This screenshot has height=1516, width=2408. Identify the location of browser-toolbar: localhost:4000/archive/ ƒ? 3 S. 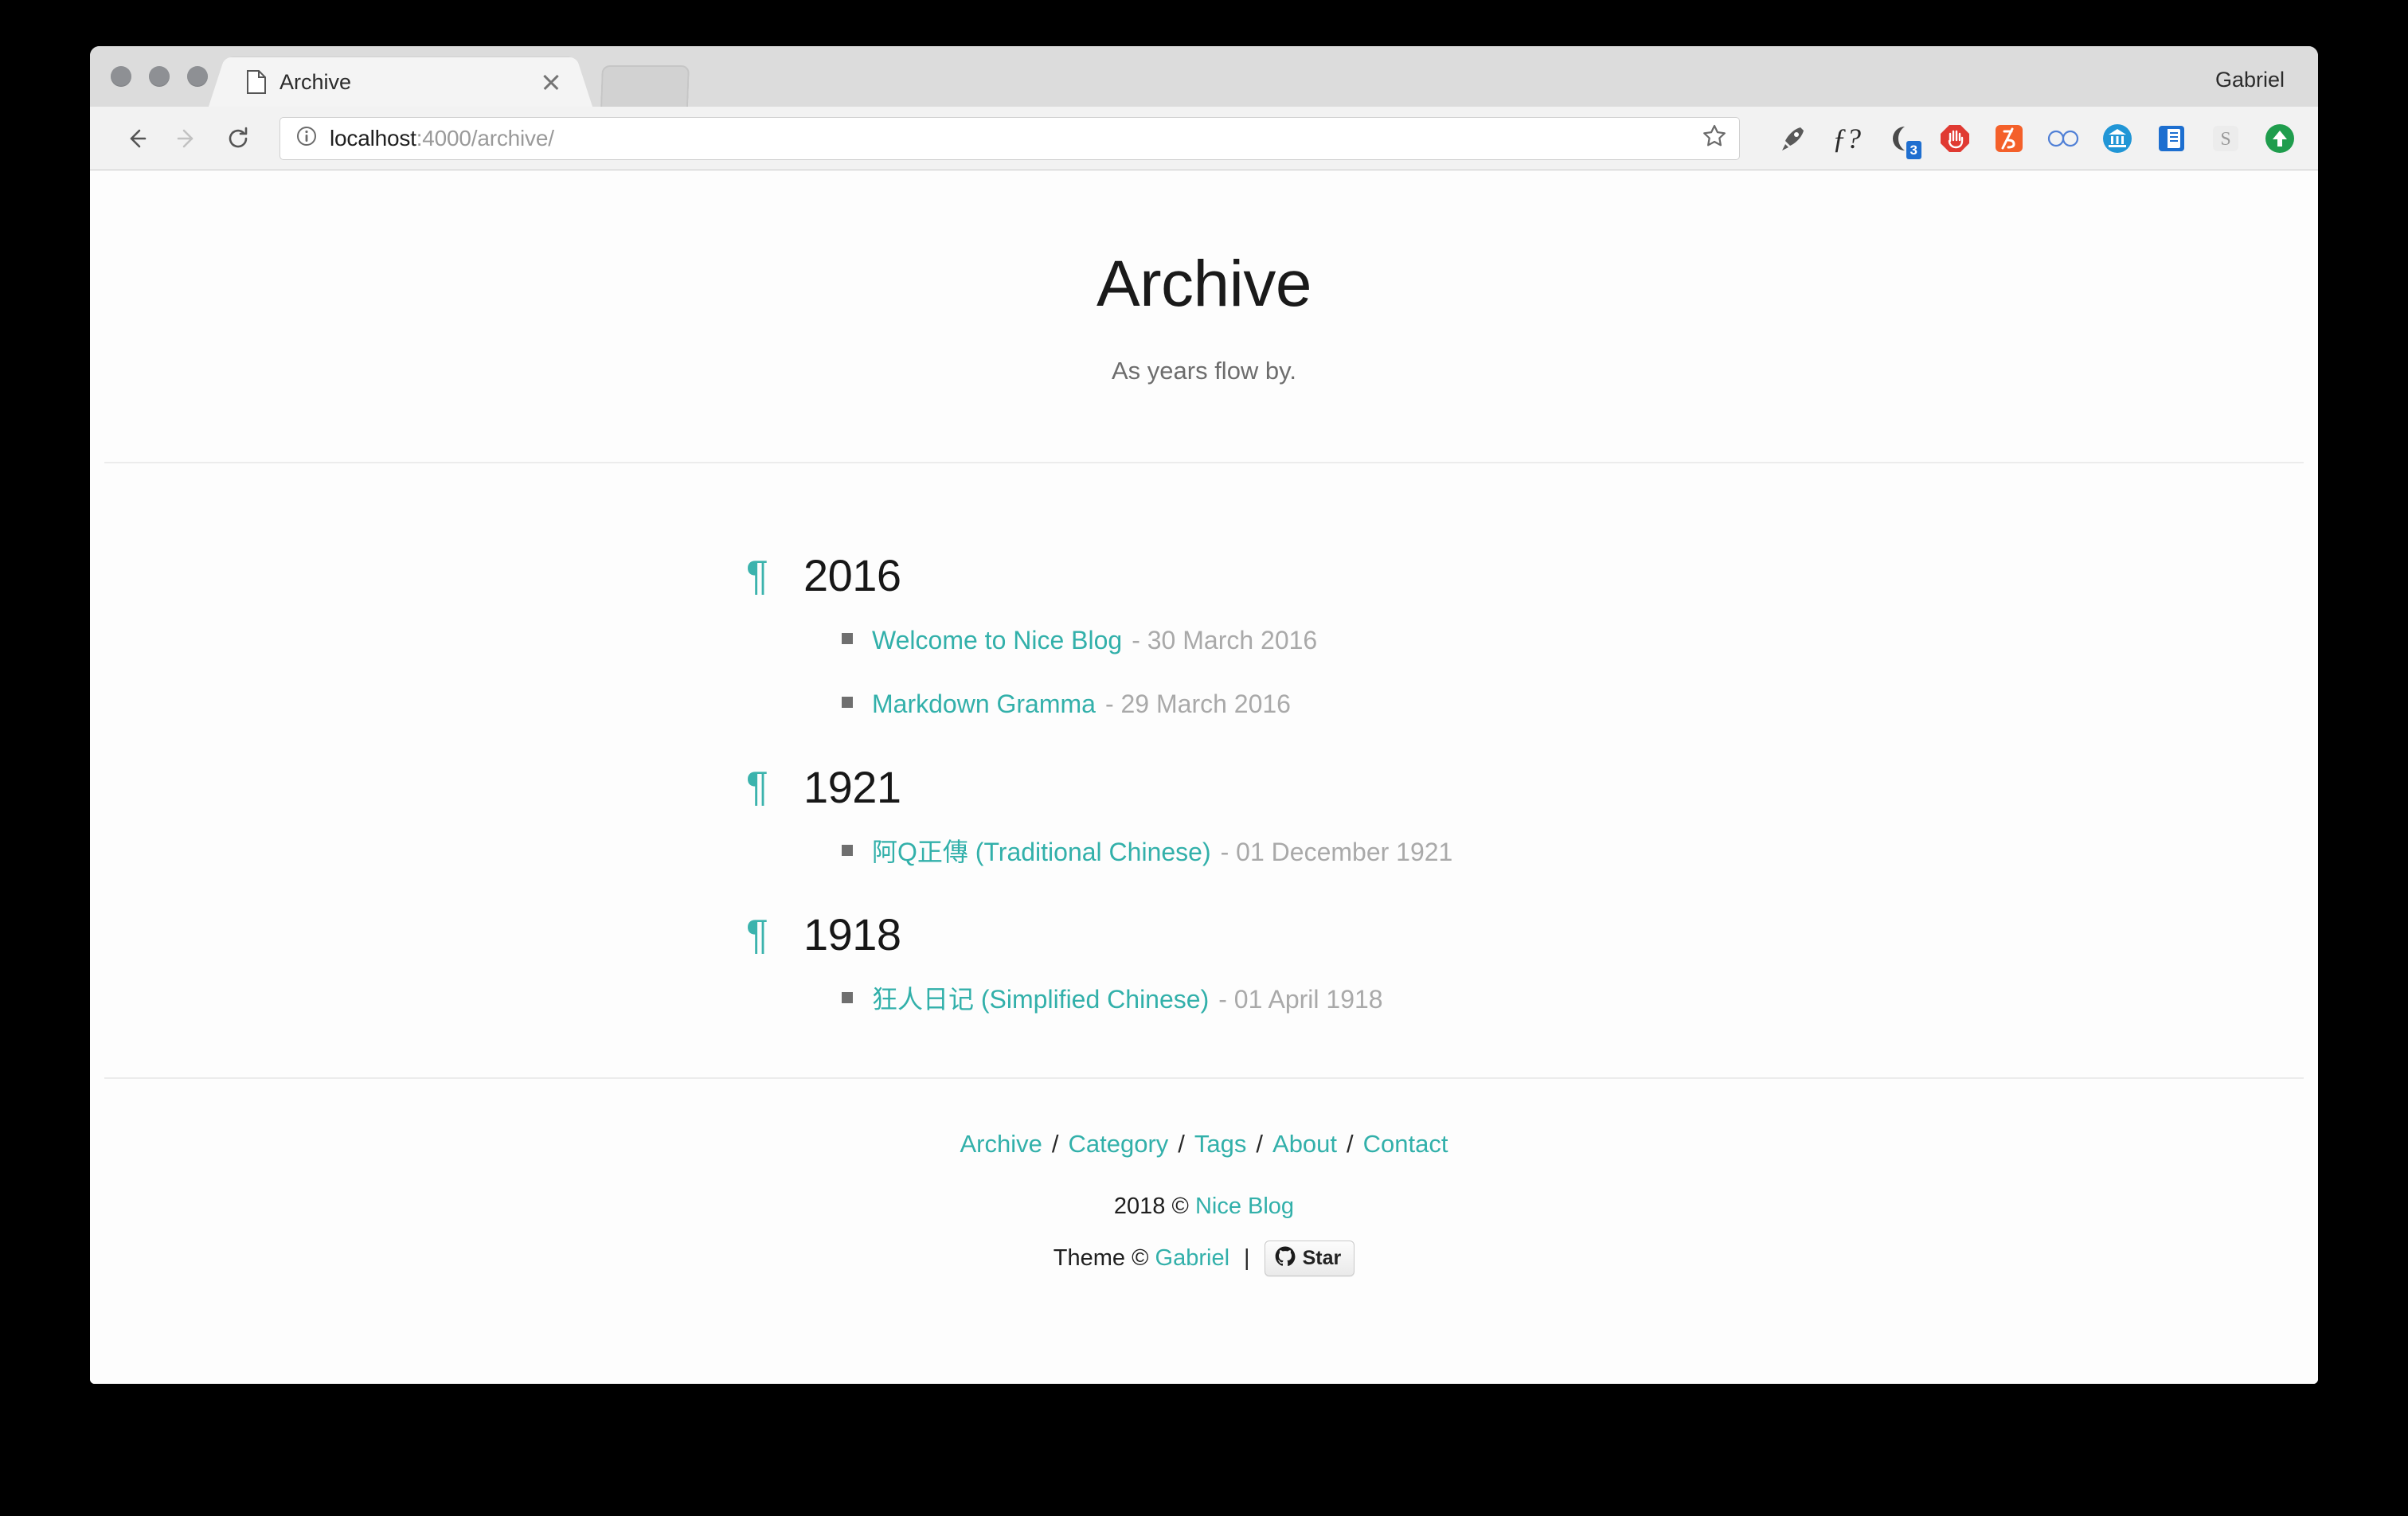
(1204, 138).